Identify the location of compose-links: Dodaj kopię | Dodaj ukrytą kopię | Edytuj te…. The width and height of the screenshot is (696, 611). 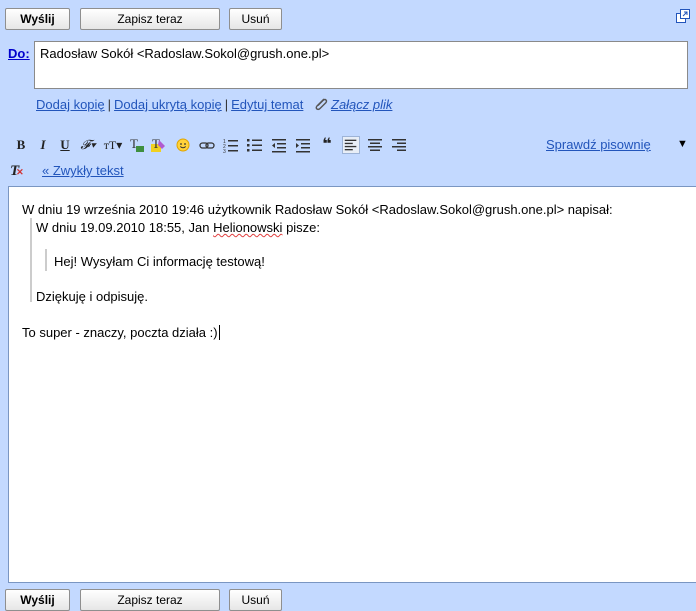
(214, 104).